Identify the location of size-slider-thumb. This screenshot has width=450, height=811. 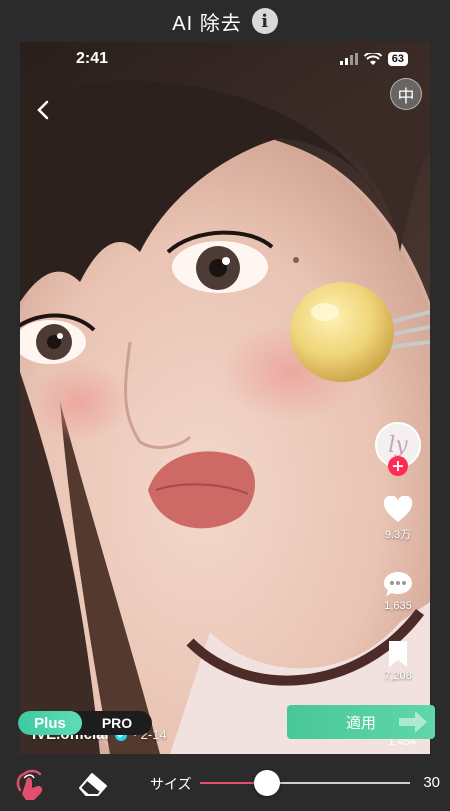
(267, 783).